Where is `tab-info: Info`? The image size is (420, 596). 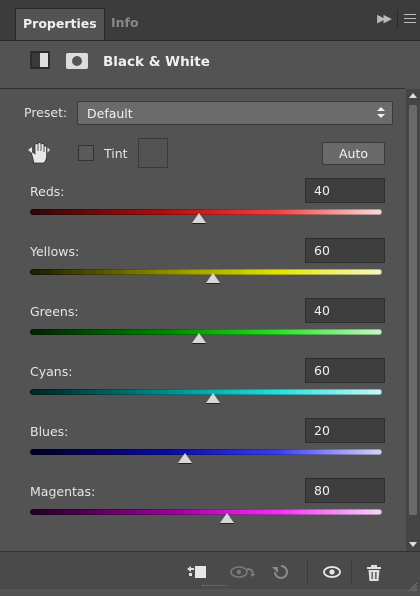 tab-info: Info is located at coordinates (125, 24).